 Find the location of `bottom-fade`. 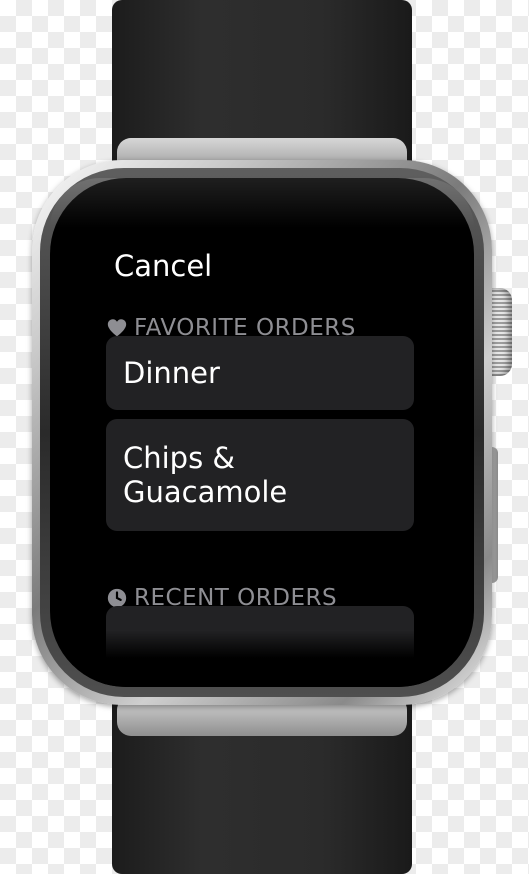

bottom-fade is located at coordinates (262, 658).